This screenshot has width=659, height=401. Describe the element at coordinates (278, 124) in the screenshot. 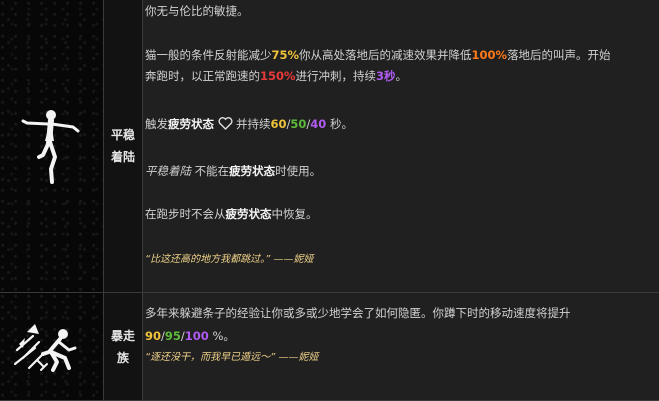

I see `tier1-value: 60` at that location.